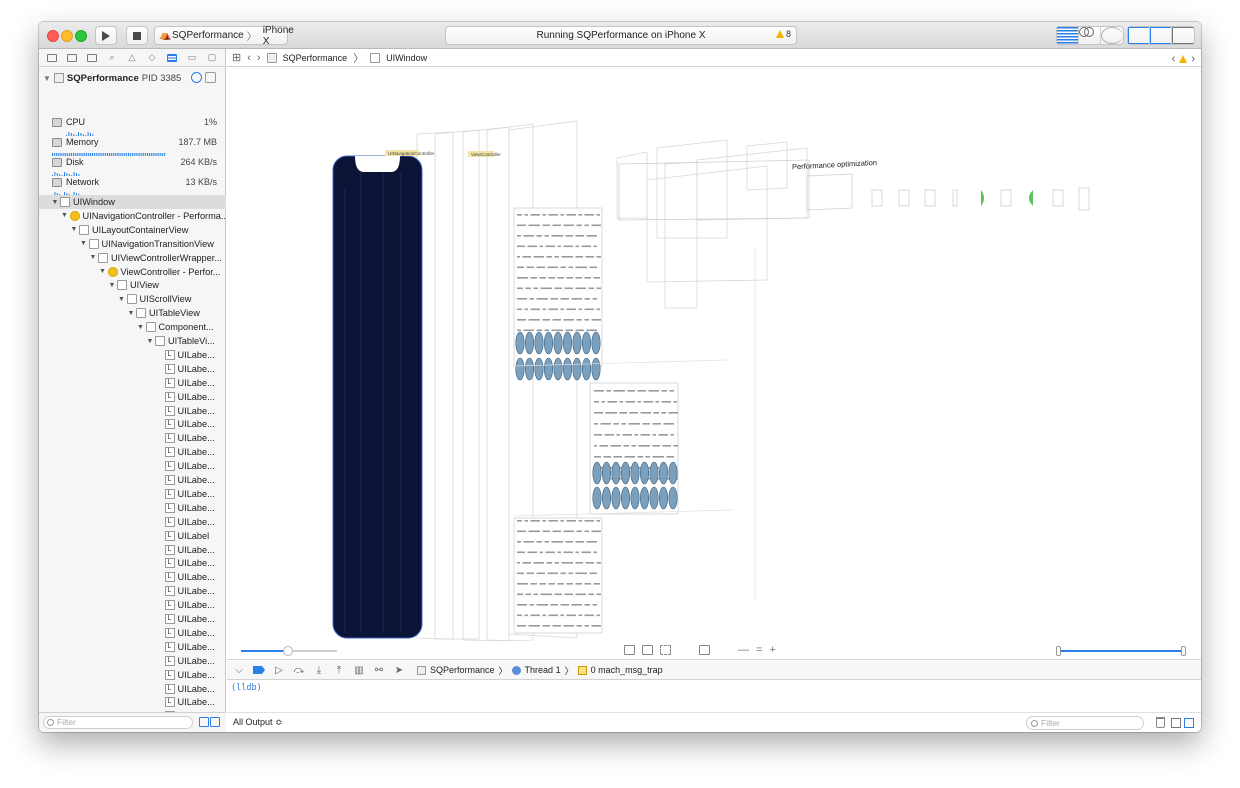 Image resolution: width=1240 pixels, height=788 pixels. What do you see at coordinates (1161, 35) in the screenshot?
I see `toggle-debug-area-button` at bounding box center [1161, 35].